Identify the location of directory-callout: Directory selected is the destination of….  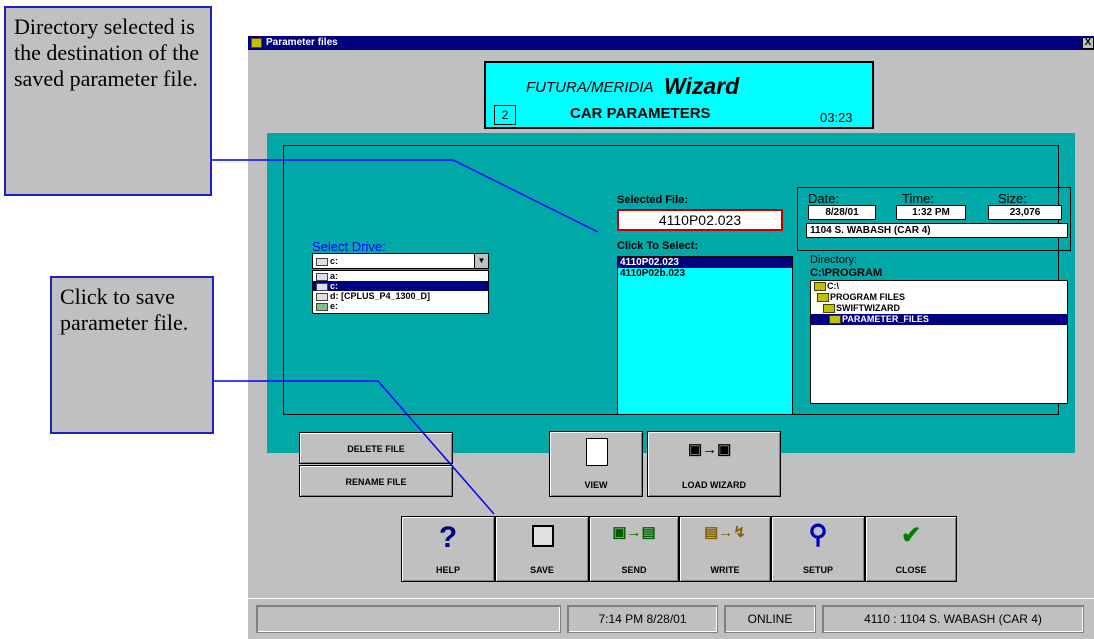
(108, 101).